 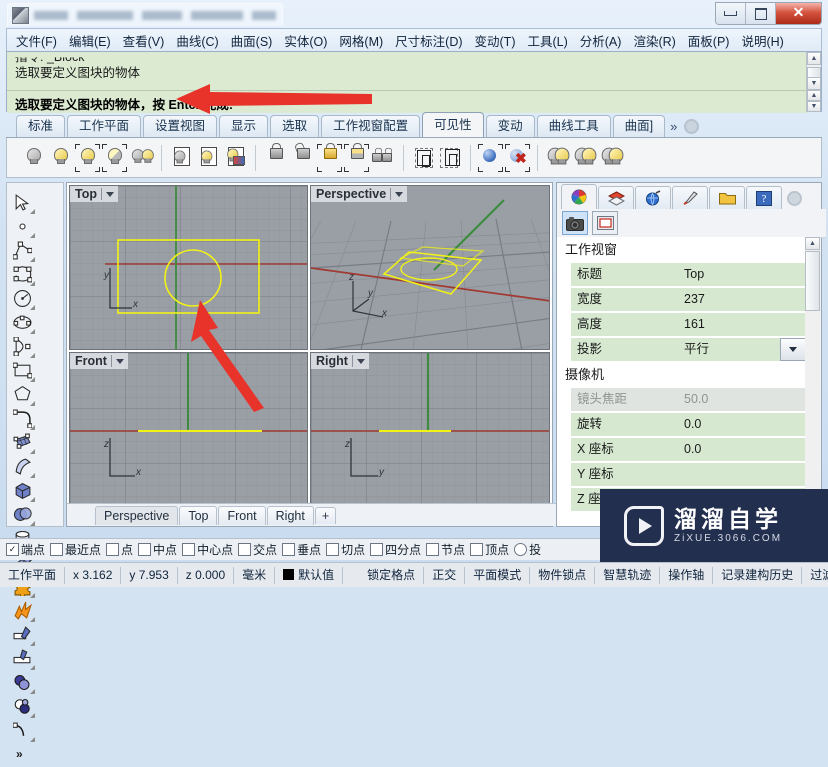 I want to click on menu-item-5: 实体(O), so click(x=305, y=40).